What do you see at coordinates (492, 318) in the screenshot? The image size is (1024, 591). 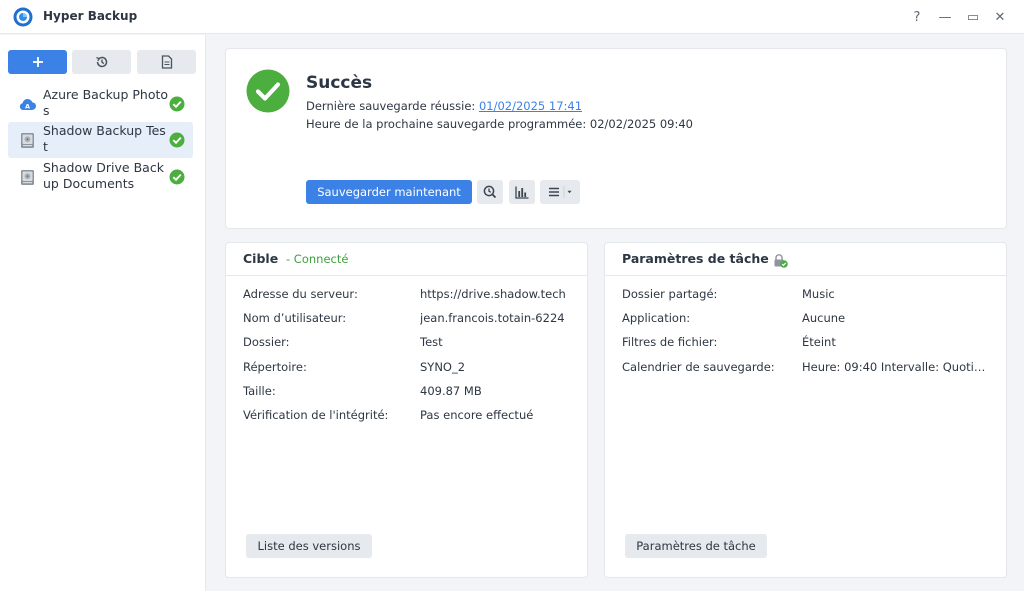 I see `username-value: jean.francois.totain-6224` at bounding box center [492, 318].